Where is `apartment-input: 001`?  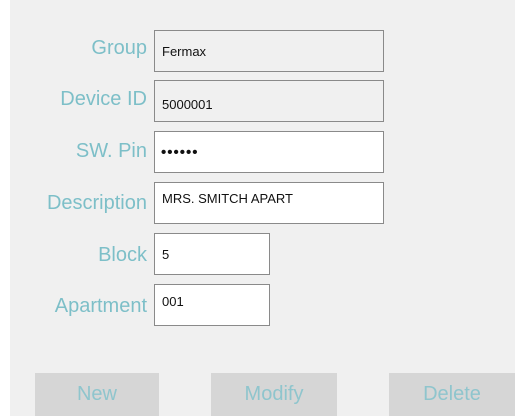 apartment-input: 001 is located at coordinates (212, 305).